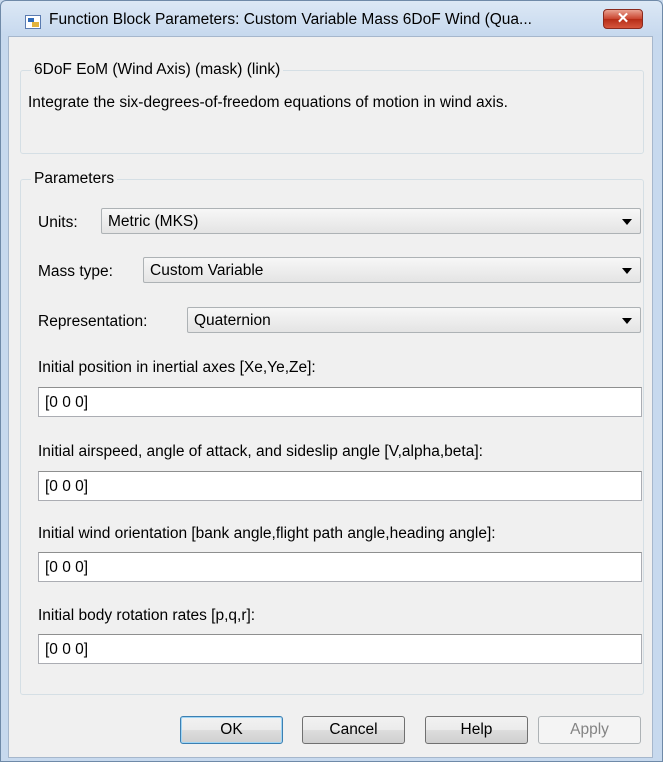 This screenshot has height=762, width=663. What do you see at coordinates (340, 486) in the screenshot?
I see `initial-airspeed-field: [0 0 0]` at bounding box center [340, 486].